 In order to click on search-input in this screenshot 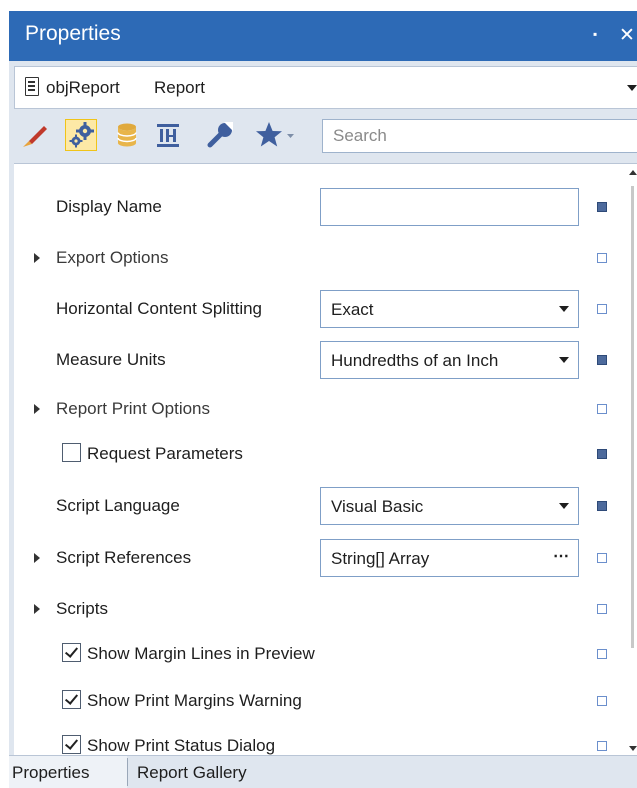, I will do `click(479, 136)`.